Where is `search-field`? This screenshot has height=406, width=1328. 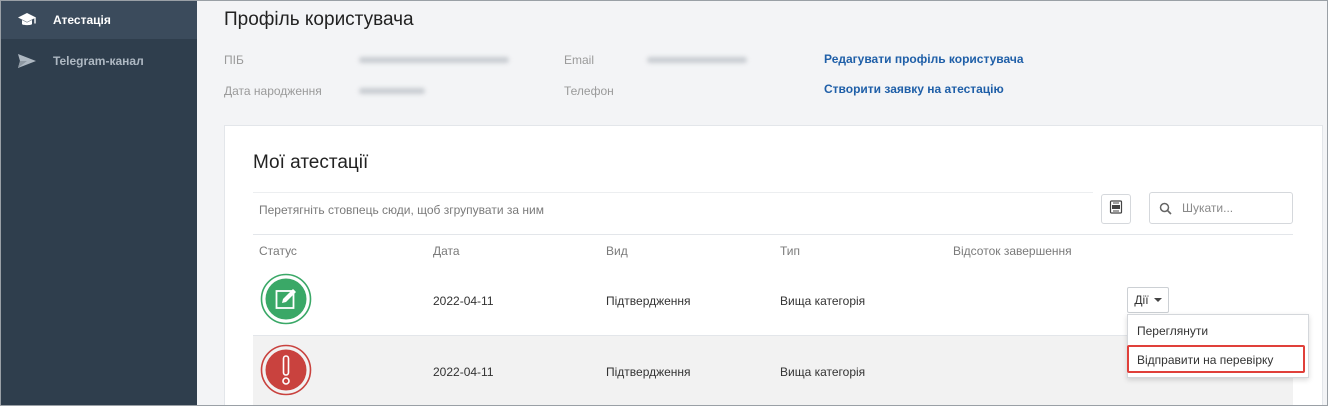 search-field is located at coordinates (1221, 208).